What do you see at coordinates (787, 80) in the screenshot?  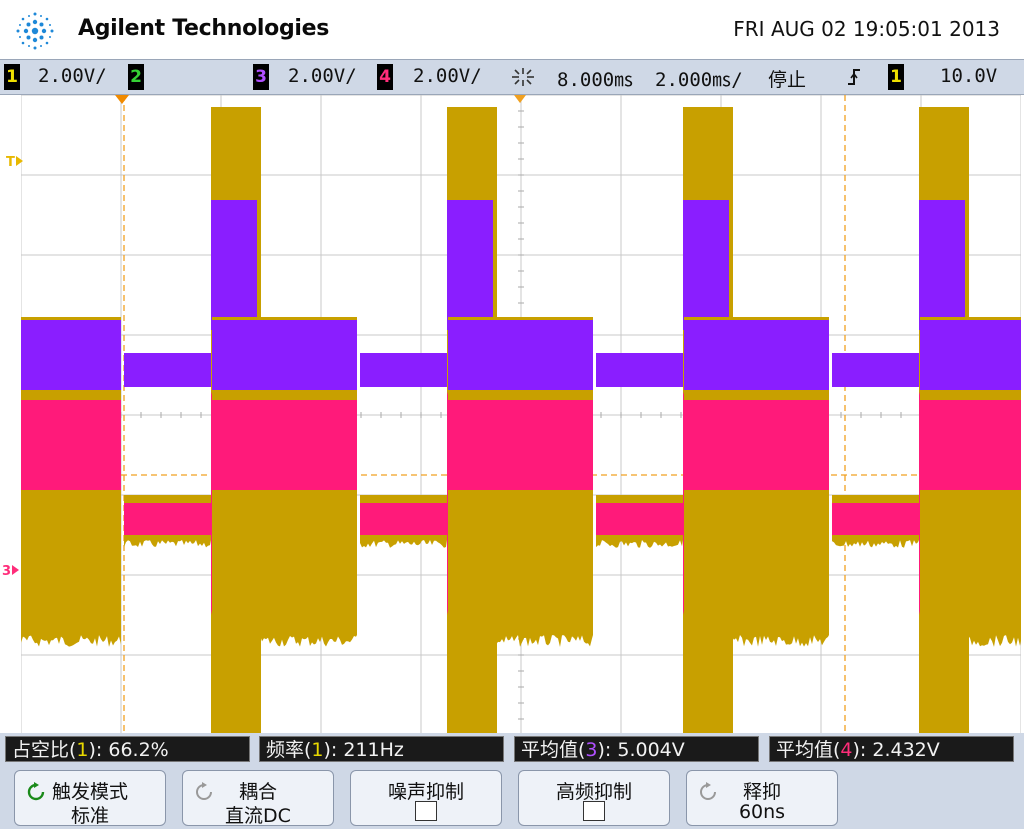 I see `run-state: 停止` at bounding box center [787, 80].